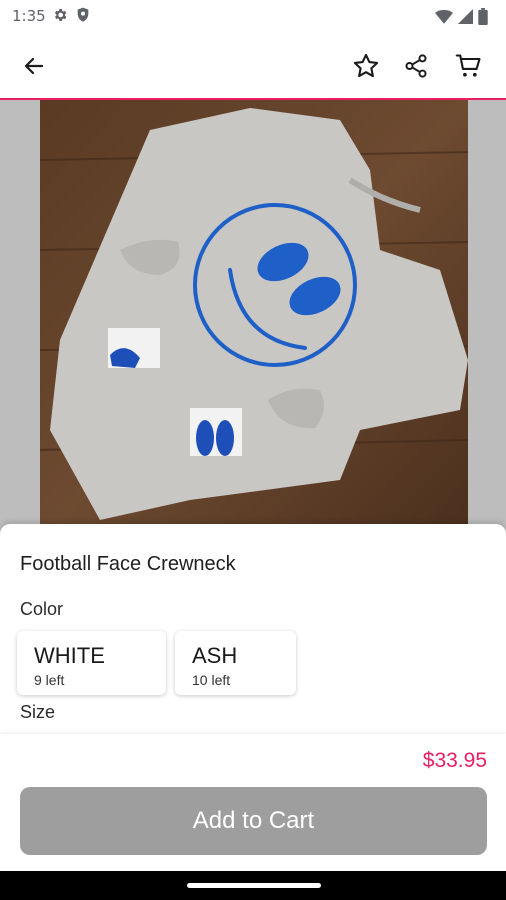  What do you see at coordinates (215, 655) in the screenshot?
I see `color-option-name: ASH` at bounding box center [215, 655].